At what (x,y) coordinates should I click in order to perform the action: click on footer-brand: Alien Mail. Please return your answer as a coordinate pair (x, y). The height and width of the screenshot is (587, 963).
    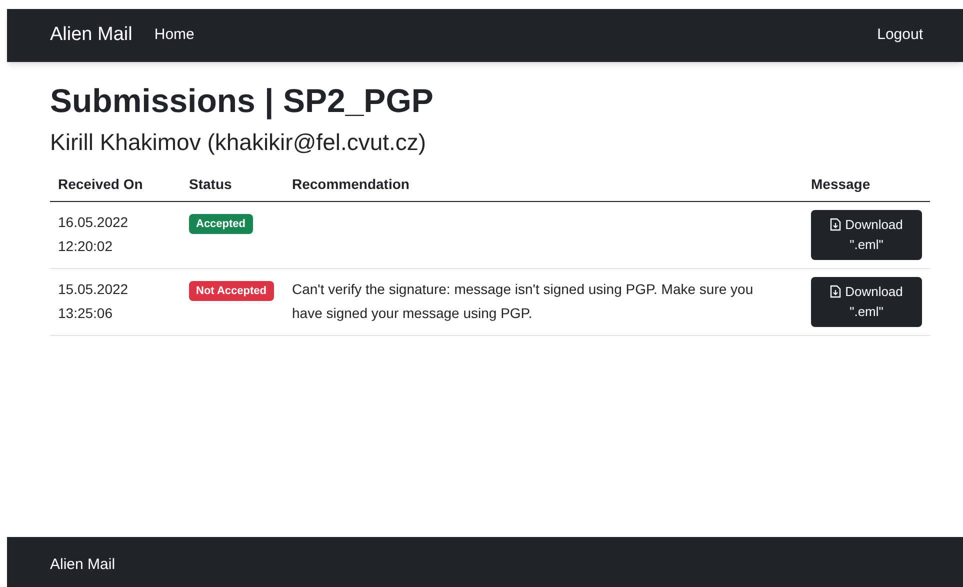
    Looking at the image, I should click on (83, 564).